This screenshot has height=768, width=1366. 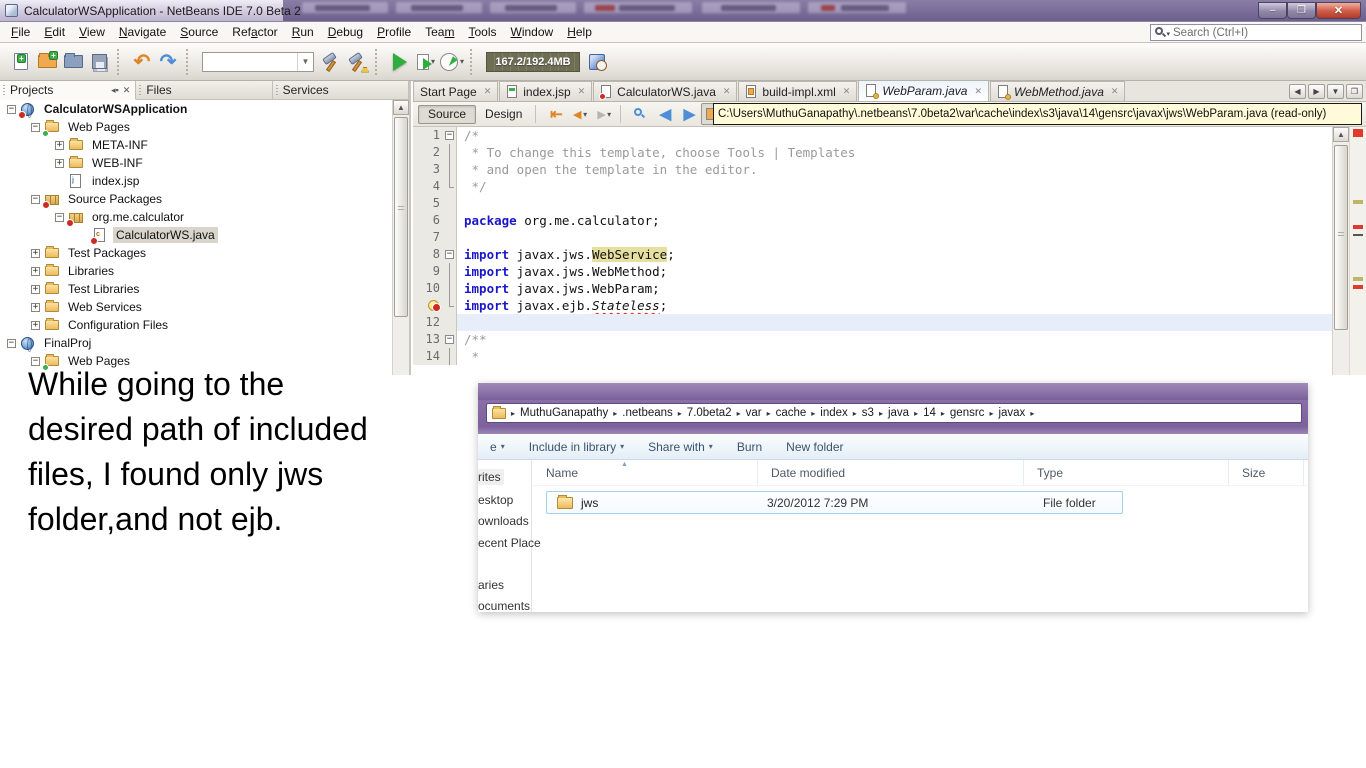 What do you see at coordinates (1316, 91) in the screenshot?
I see `scroll-tabs-right-icon: ▶` at bounding box center [1316, 91].